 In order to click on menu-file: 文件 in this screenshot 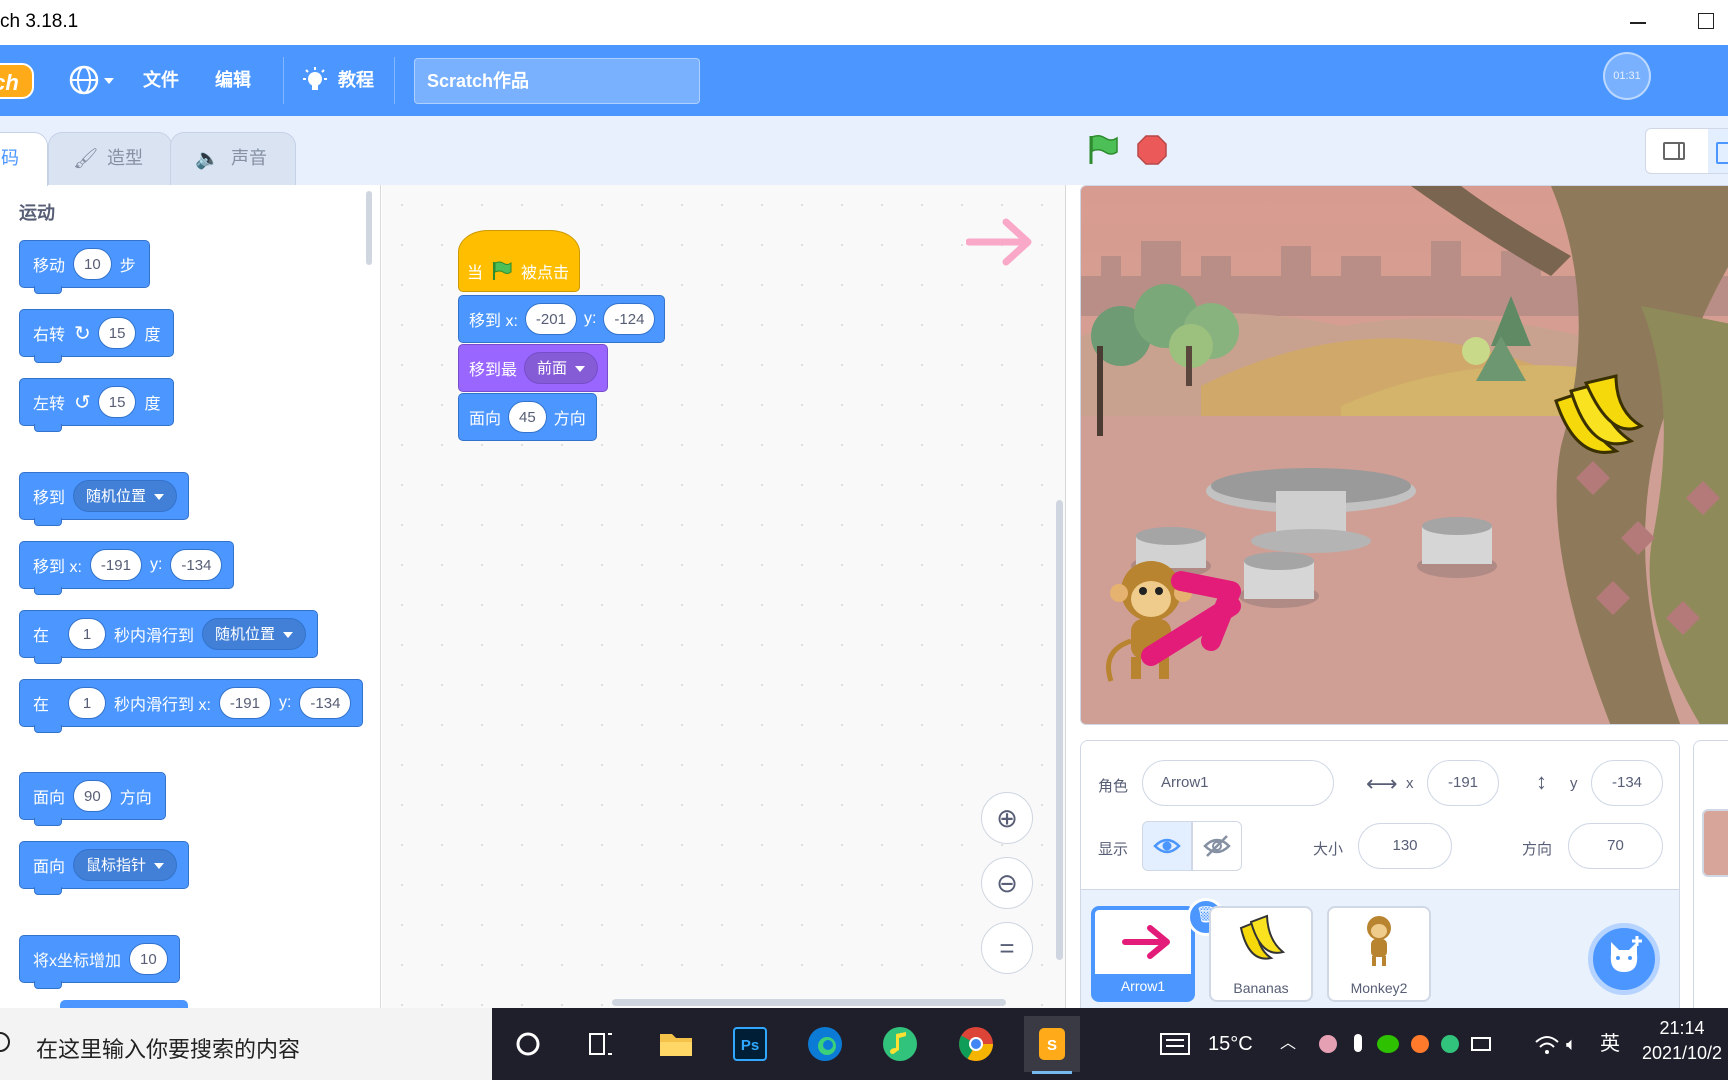, I will do `click(161, 80)`.